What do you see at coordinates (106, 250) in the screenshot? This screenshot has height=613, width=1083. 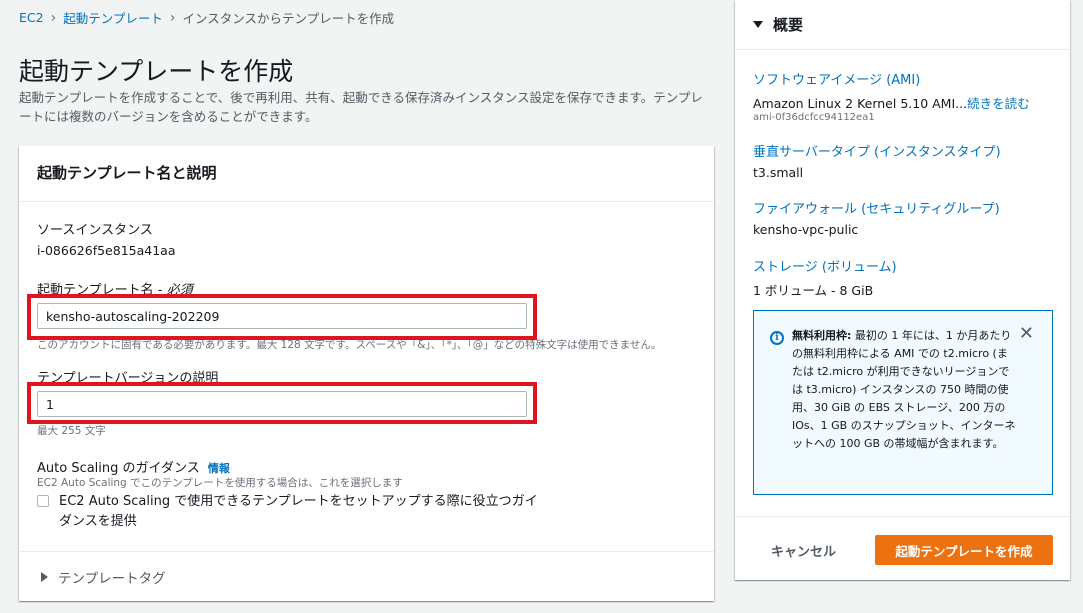 I see `source-instance-value: i-086626f5e815a41aa` at bounding box center [106, 250].